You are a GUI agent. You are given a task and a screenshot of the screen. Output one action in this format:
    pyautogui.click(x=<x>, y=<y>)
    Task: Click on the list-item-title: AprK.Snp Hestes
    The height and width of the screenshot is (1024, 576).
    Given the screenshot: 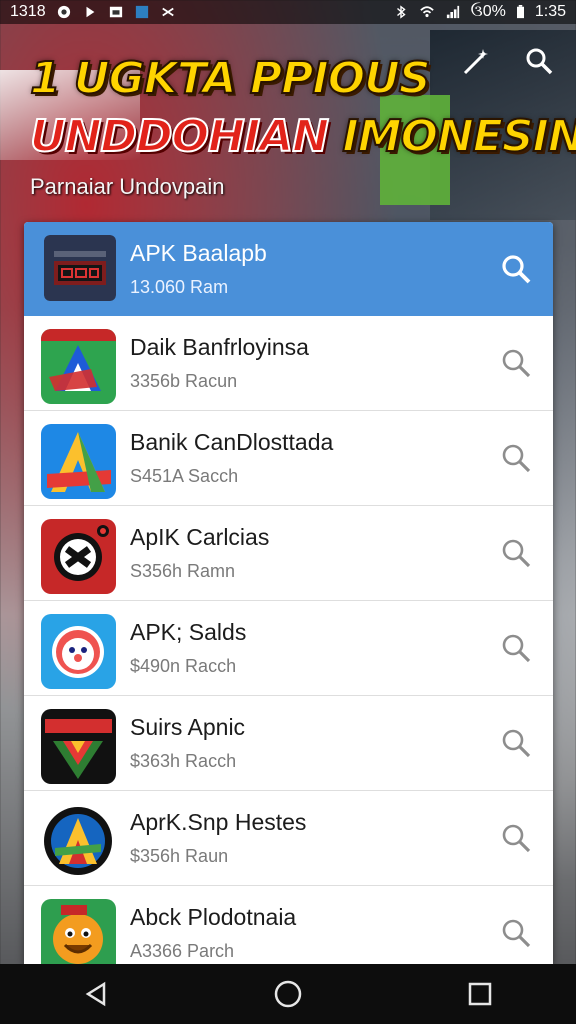 What is the action you would take?
    pyautogui.click(x=218, y=822)
    